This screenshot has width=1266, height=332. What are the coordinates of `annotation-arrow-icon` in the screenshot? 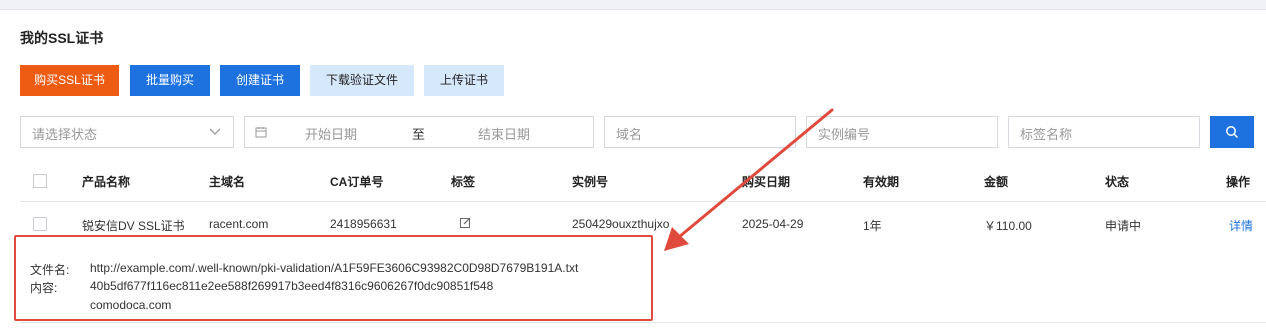 It's located at (749, 179).